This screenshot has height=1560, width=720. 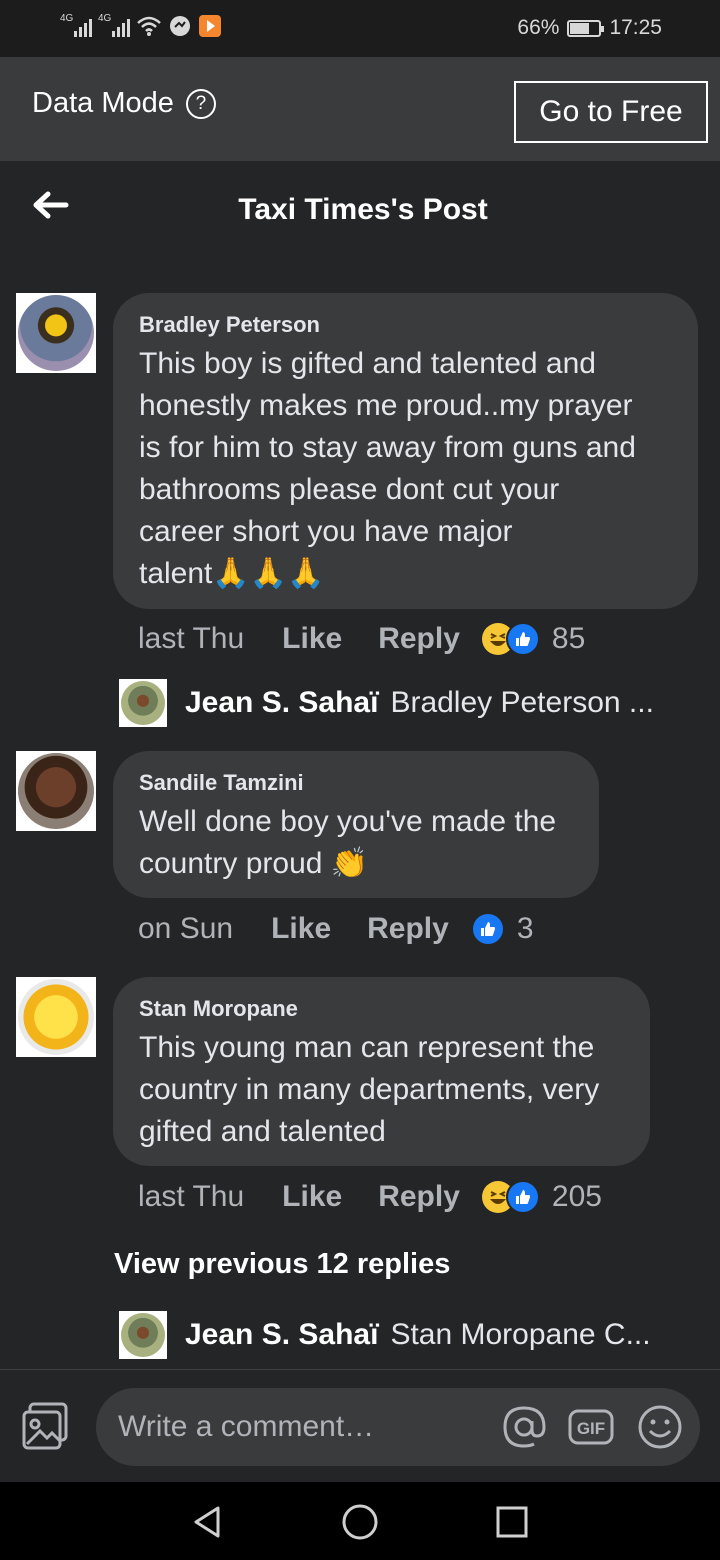 What do you see at coordinates (405, 325) in the screenshot?
I see `comment-author: Bradley Peterson` at bounding box center [405, 325].